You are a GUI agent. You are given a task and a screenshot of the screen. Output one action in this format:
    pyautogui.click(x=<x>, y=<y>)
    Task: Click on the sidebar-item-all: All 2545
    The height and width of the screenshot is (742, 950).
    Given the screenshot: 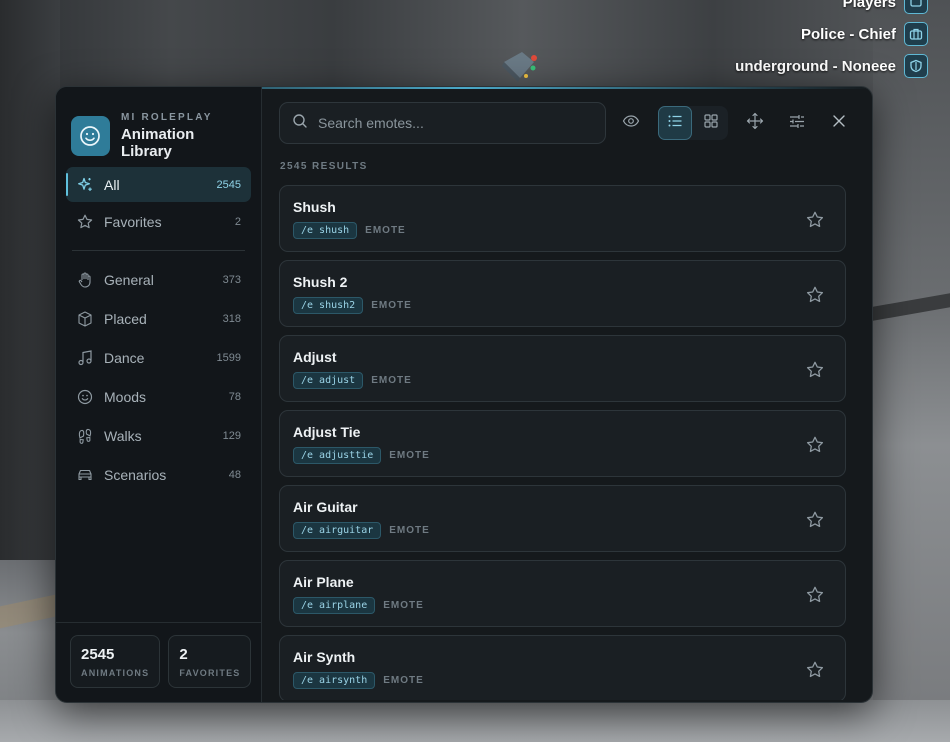 What is the action you would take?
    pyautogui.click(x=158, y=184)
    